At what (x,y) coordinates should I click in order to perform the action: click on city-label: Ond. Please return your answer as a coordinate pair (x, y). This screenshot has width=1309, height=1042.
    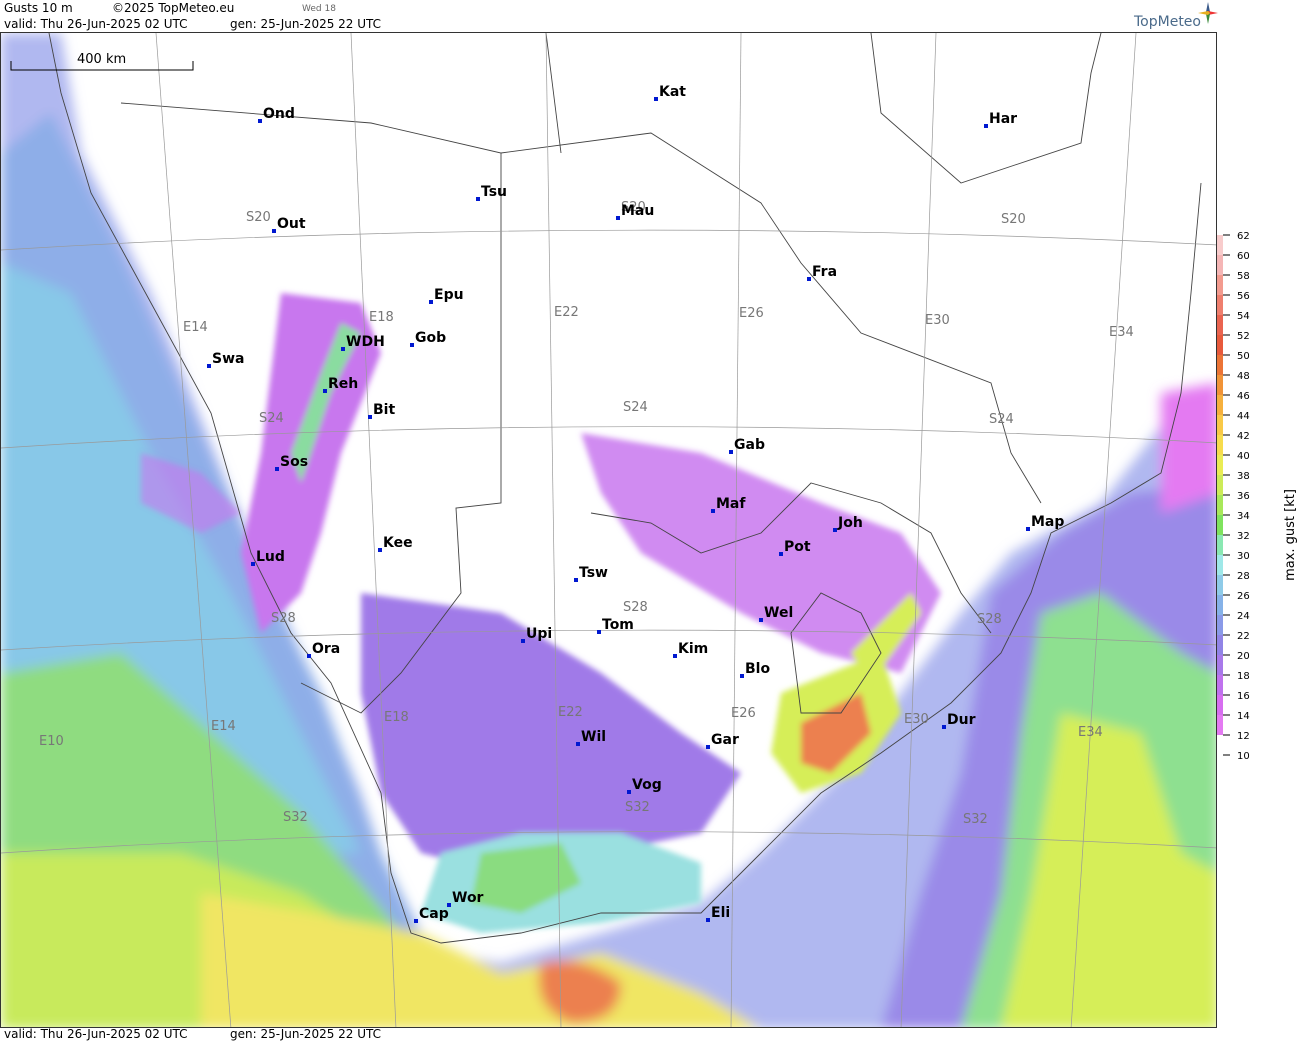
    Looking at the image, I should click on (279, 114).